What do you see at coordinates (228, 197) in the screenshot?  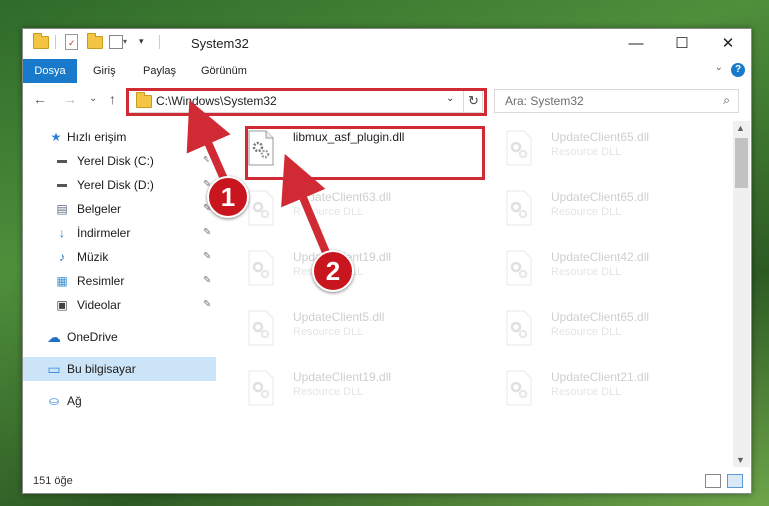 I see `step-badge-1: 1` at bounding box center [228, 197].